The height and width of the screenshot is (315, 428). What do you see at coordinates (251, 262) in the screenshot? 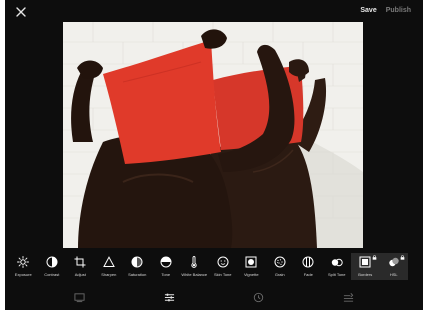
I see `vignette-icon` at bounding box center [251, 262].